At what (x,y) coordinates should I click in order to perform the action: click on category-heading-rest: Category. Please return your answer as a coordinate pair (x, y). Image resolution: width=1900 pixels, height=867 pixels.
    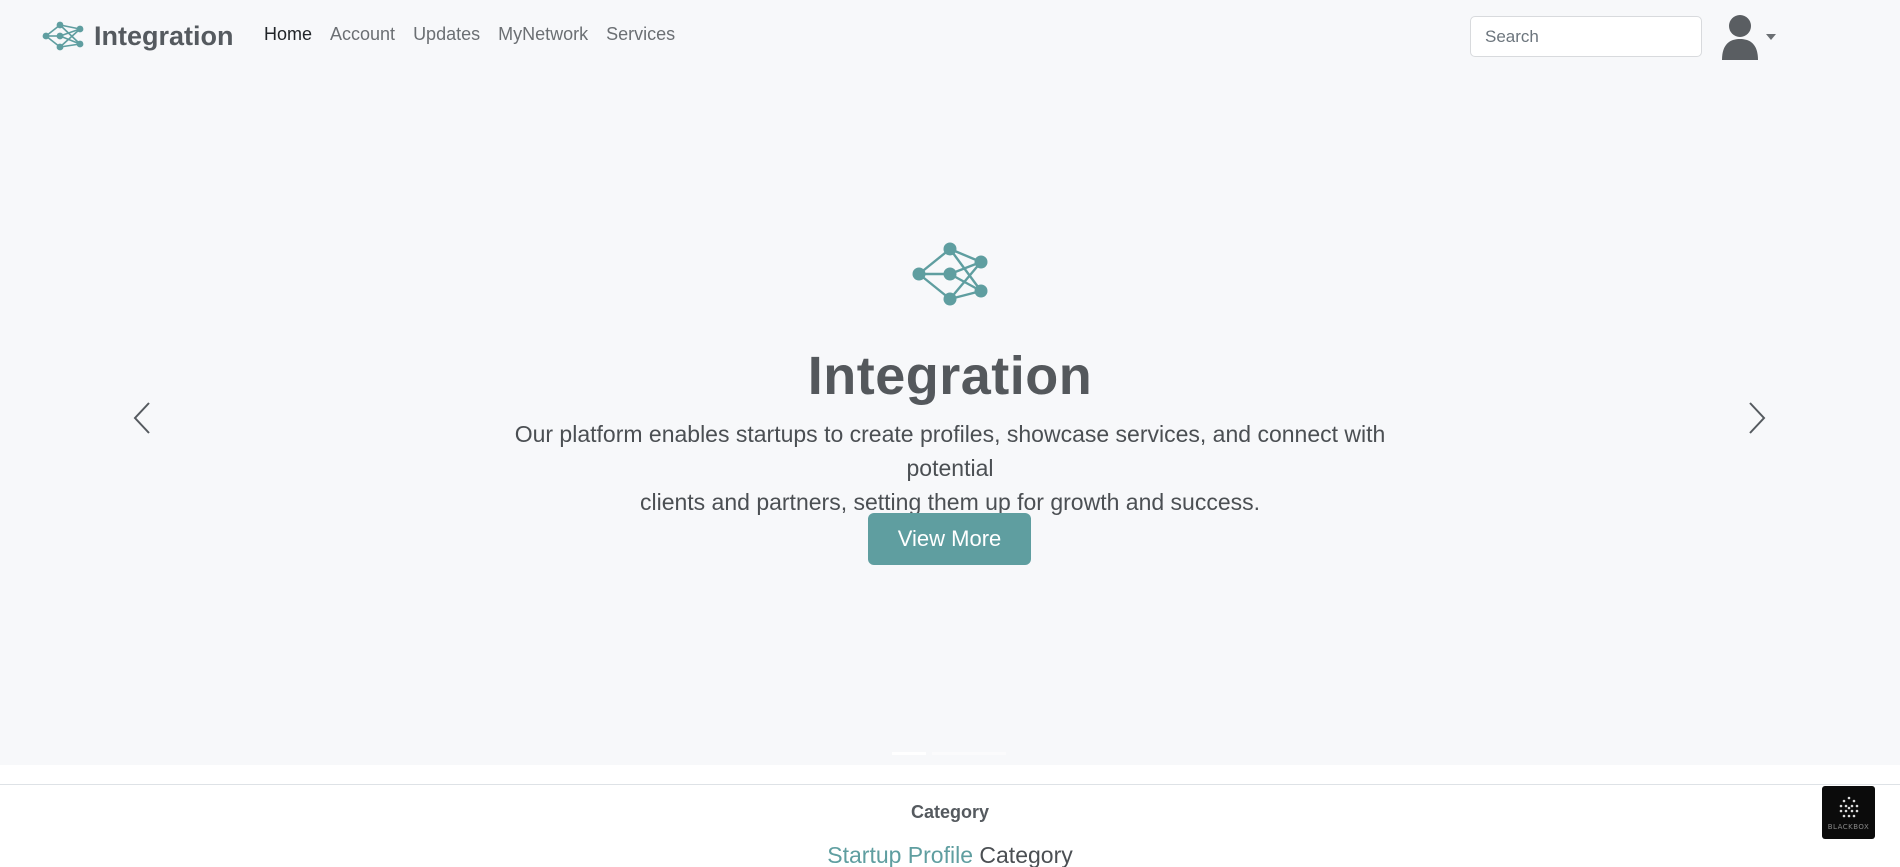
    Looking at the image, I should click on (1026, 854).